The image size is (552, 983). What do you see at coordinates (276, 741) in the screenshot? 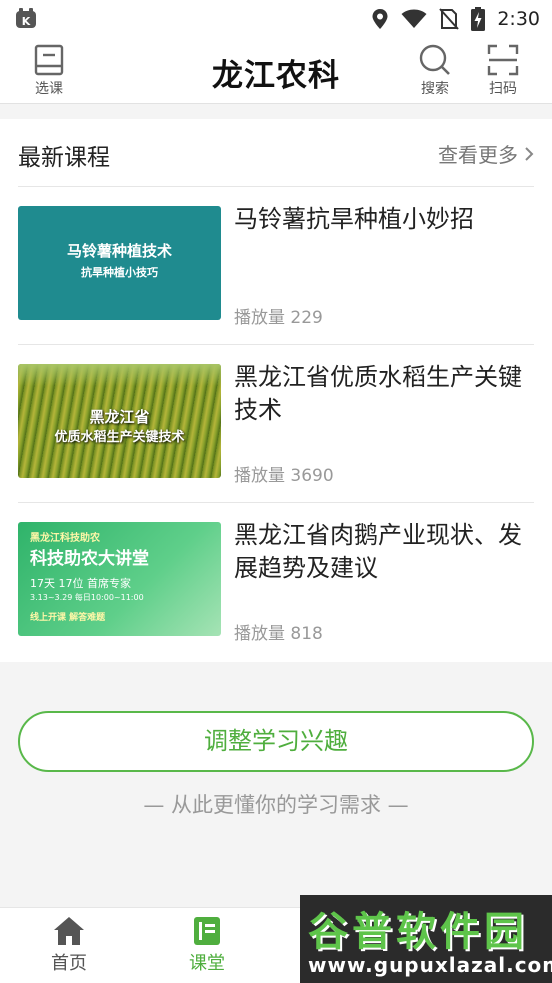
I see `adjust-interest-button: 调整学习兴趣` at bounding box center [276, 741].